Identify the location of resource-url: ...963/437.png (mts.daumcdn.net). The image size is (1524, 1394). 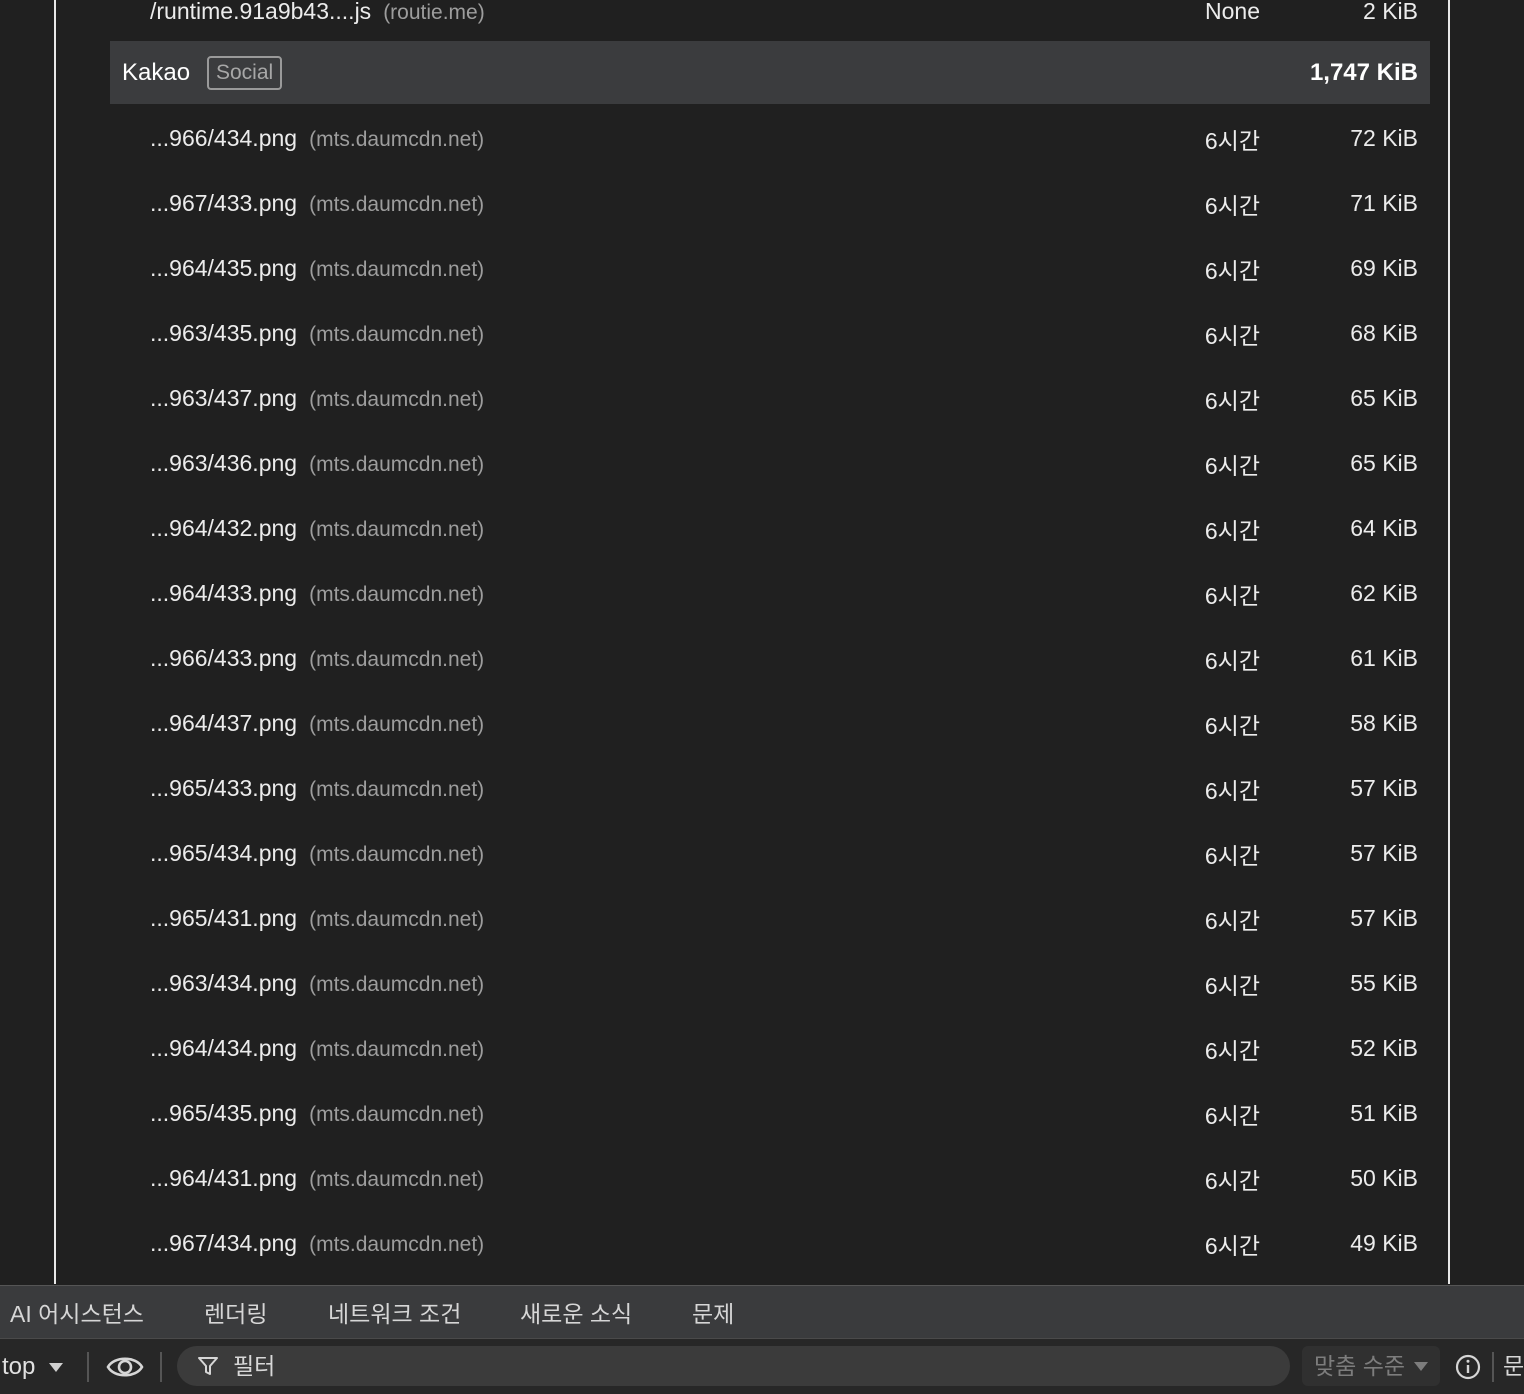
(317, 398).